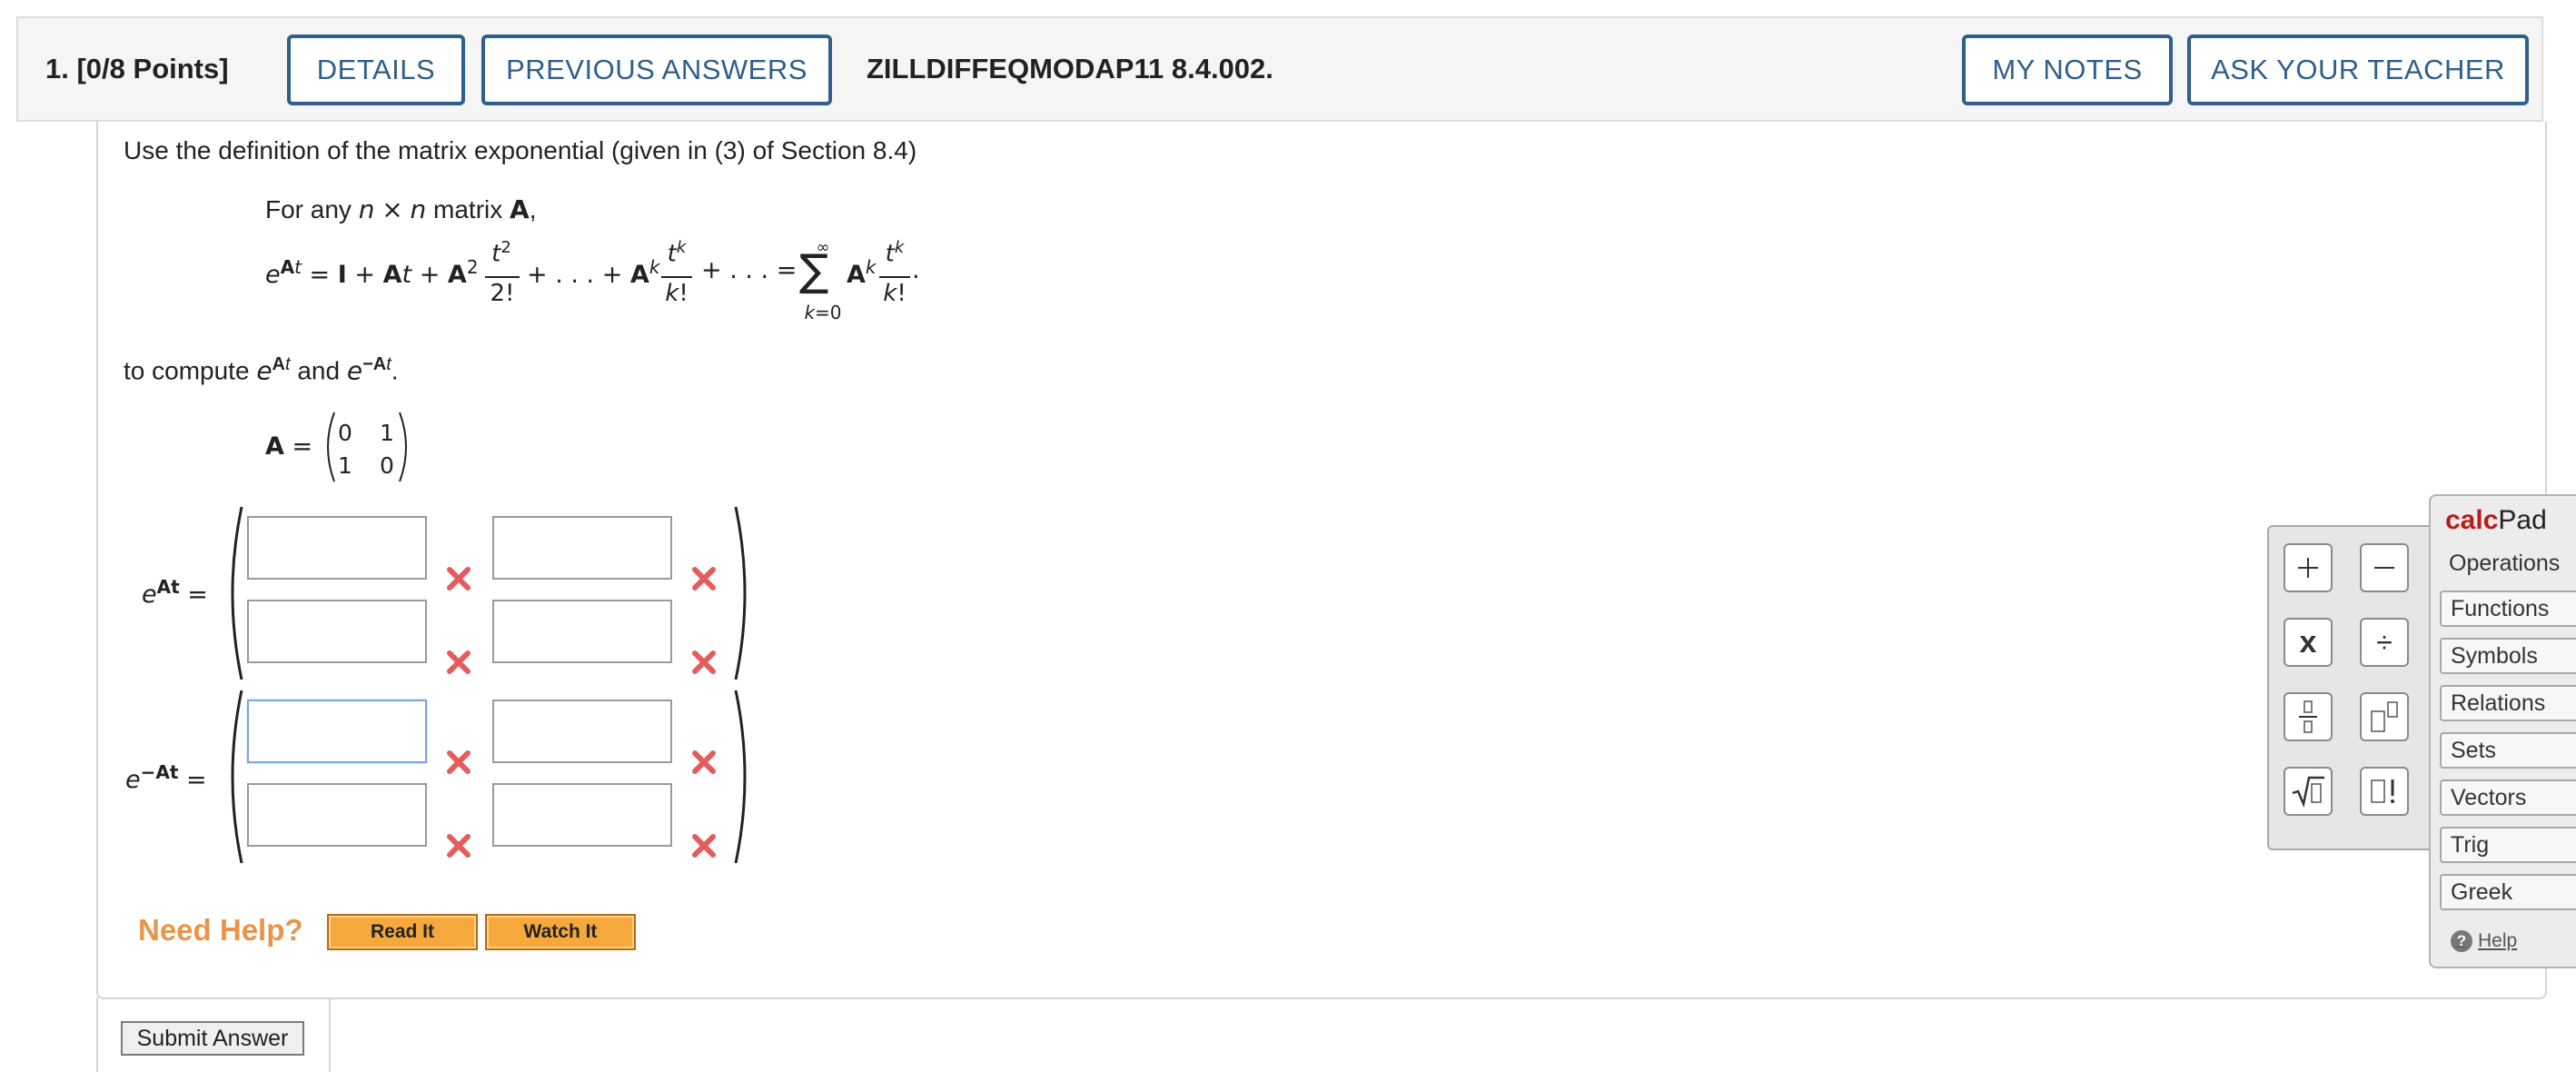 Image resolution: width=2576 pixels, height=1072 pixels. I want to click on e-negAt-label: e−At =, so click(166, 777).